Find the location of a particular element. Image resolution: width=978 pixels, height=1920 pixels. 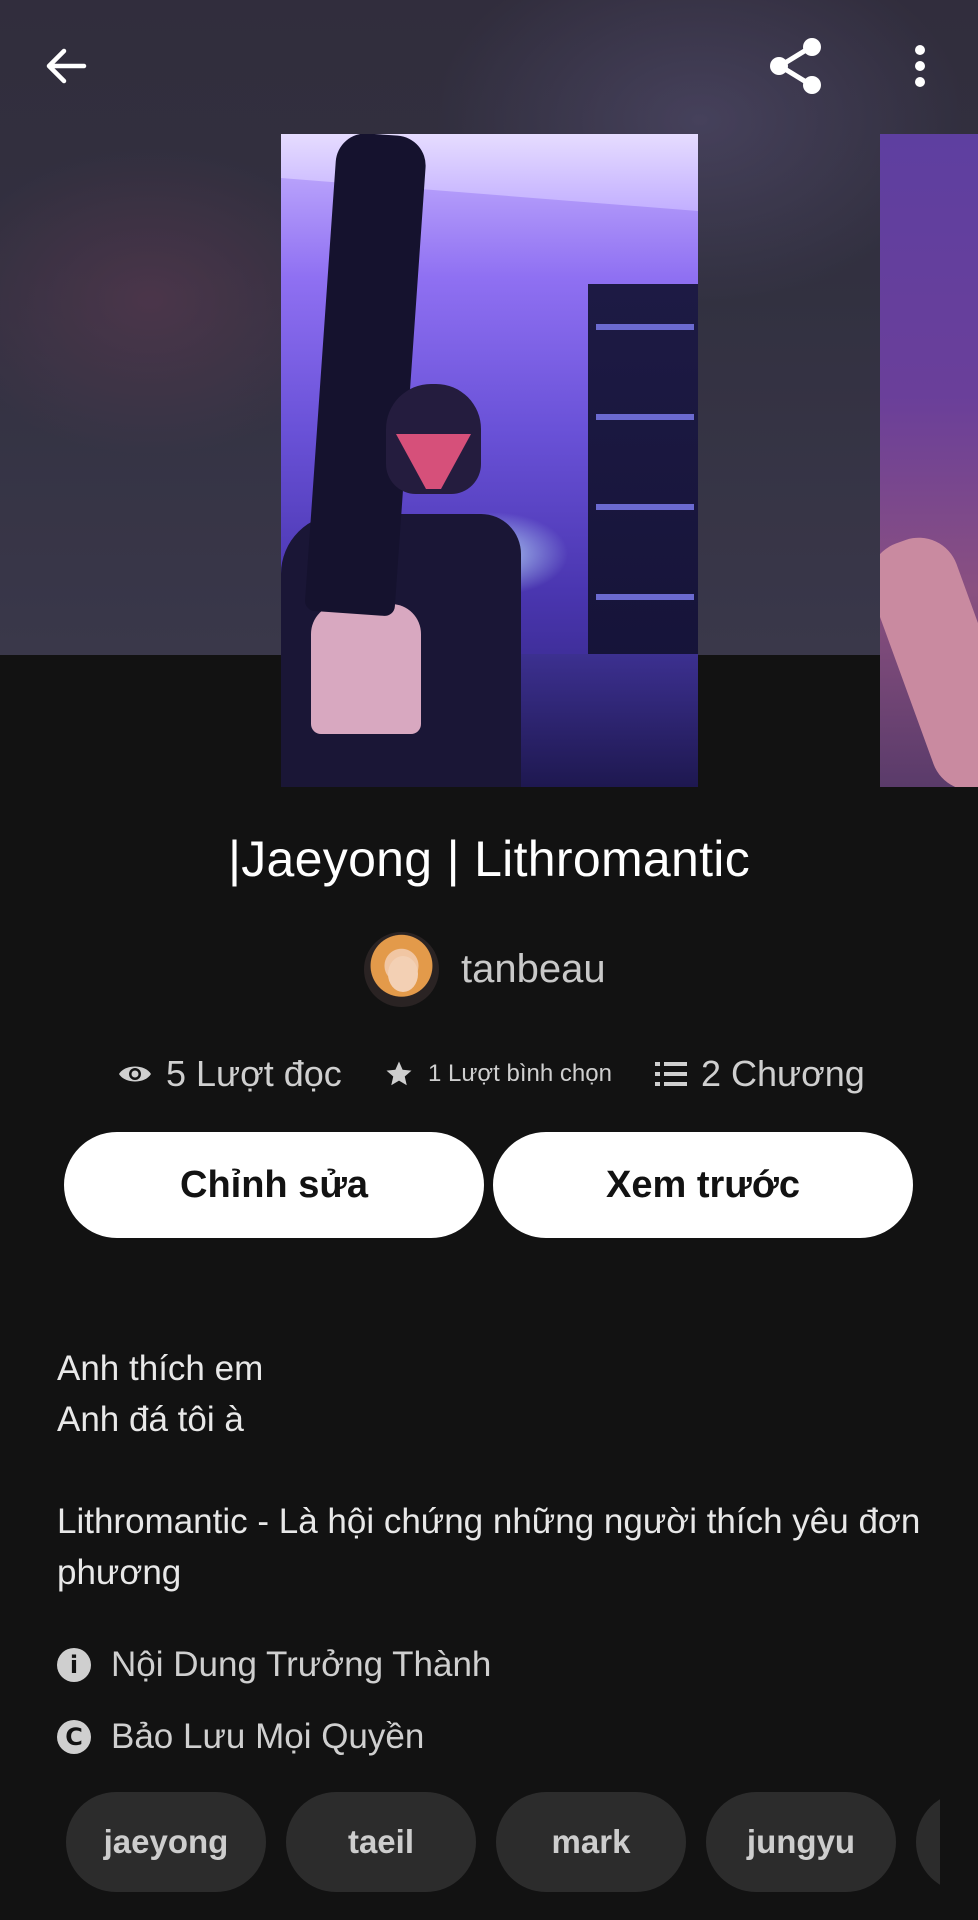

chapters-stat: 2 Chương is located at coordinates (760, 1074).